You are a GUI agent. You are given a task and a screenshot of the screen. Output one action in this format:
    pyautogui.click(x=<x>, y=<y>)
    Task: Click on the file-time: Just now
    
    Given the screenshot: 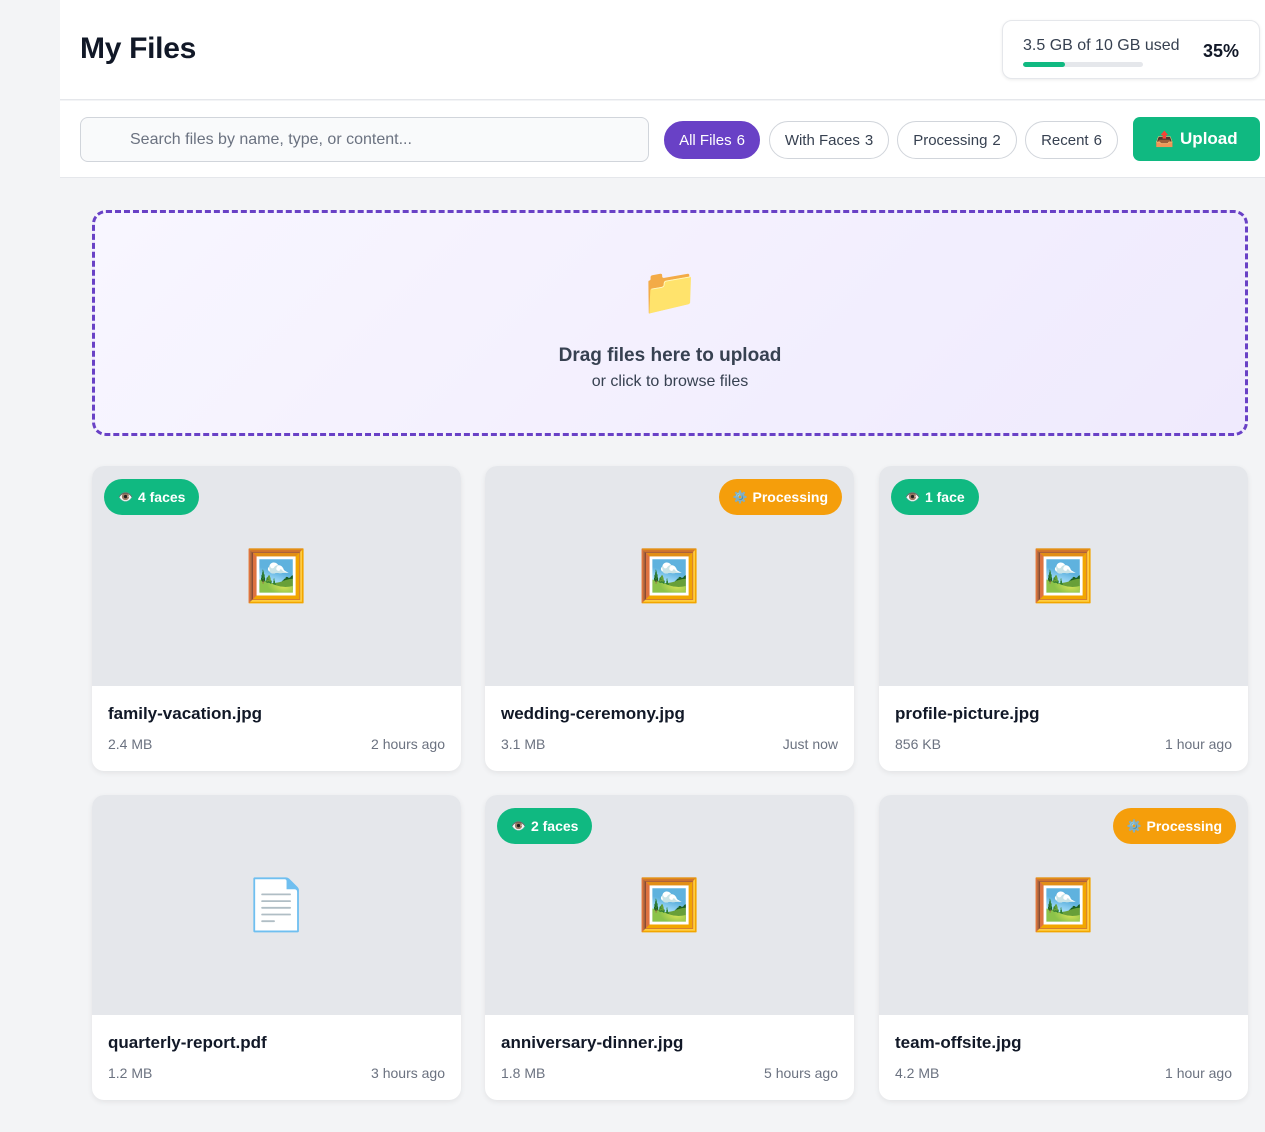 What is the action you would take?
    pyautogui.click(x=810, y=744)
    